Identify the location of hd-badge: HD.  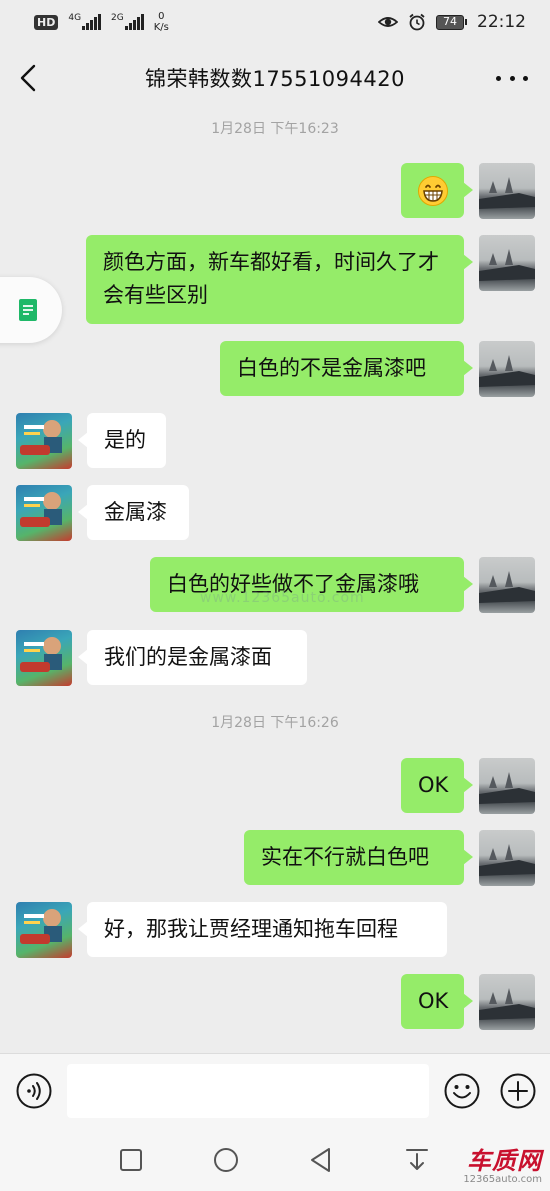
(46, 22).